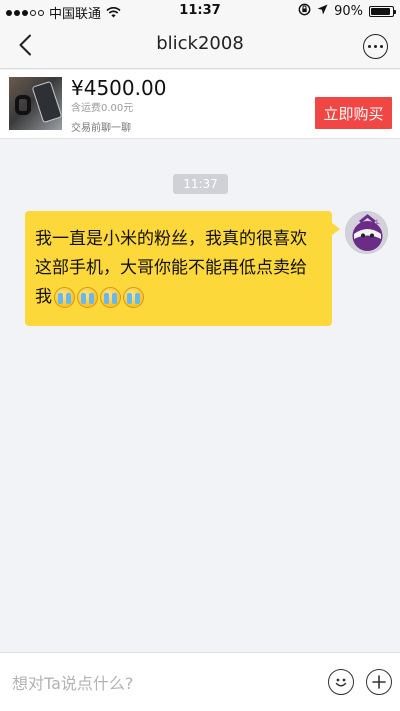 The width and height of the screenshot is (400, 711). I want to click on emoji-group, so click(99, 297).